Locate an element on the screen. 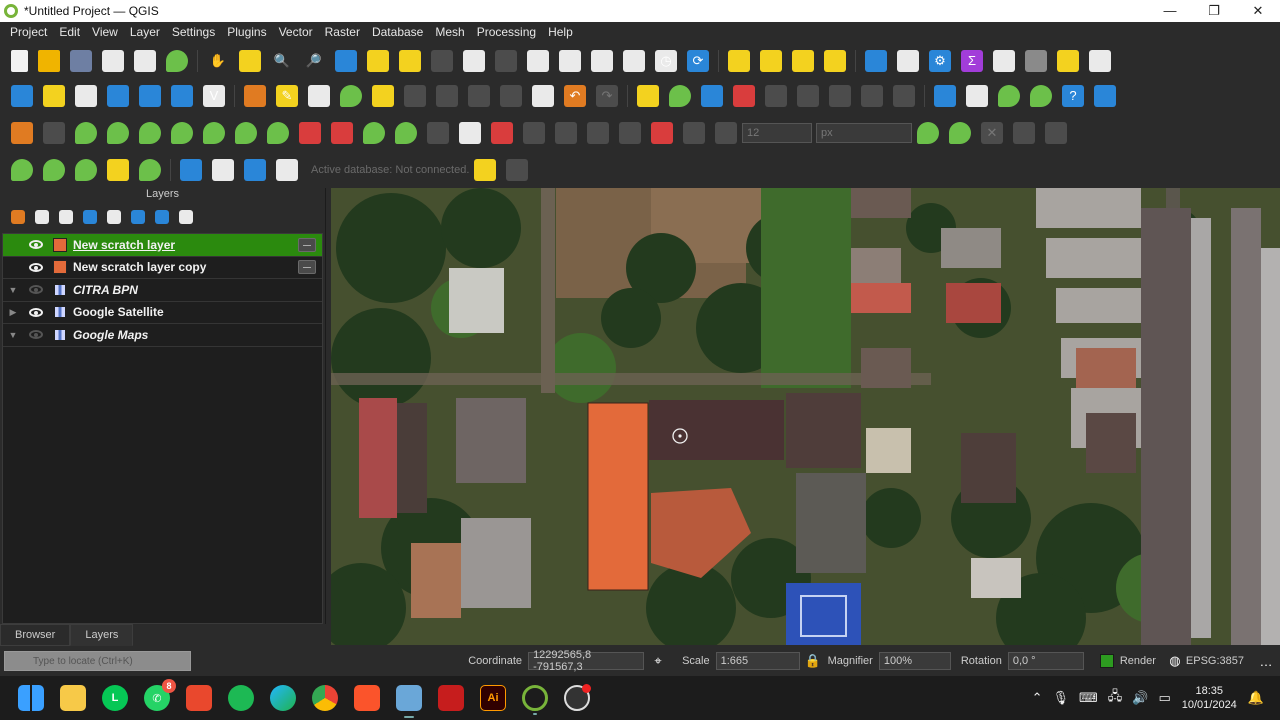  new-3d-view-icon is located at coordinates (570, 60).